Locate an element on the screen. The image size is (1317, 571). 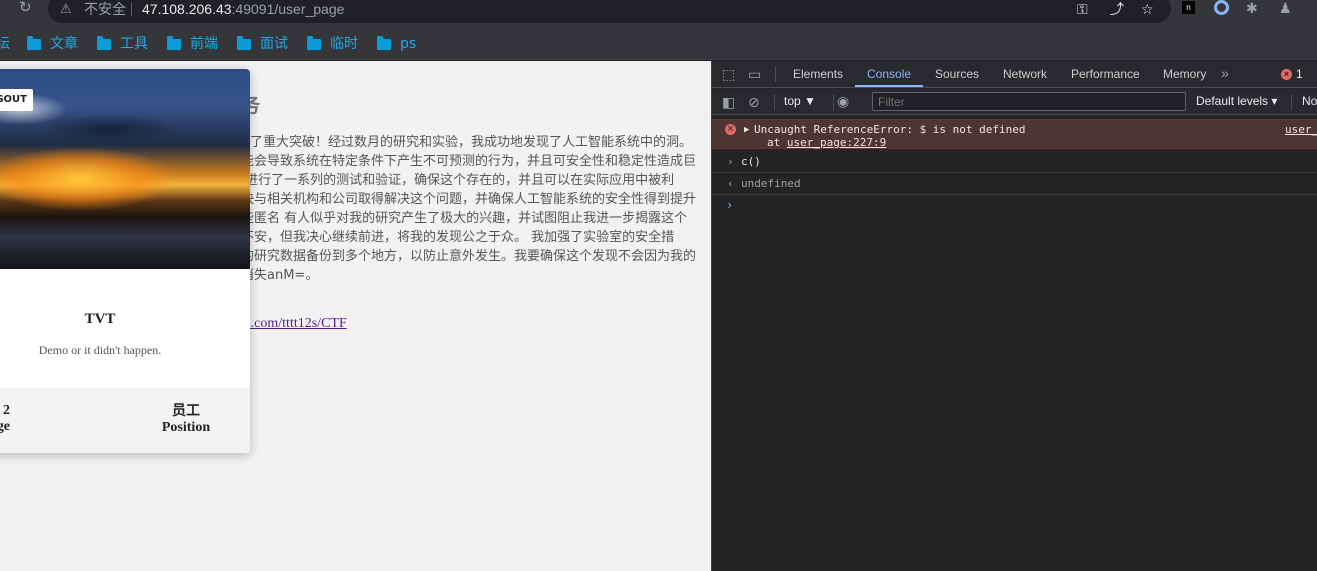
device-toolbar-icon: ▭ is located at coordinates (754, 74).